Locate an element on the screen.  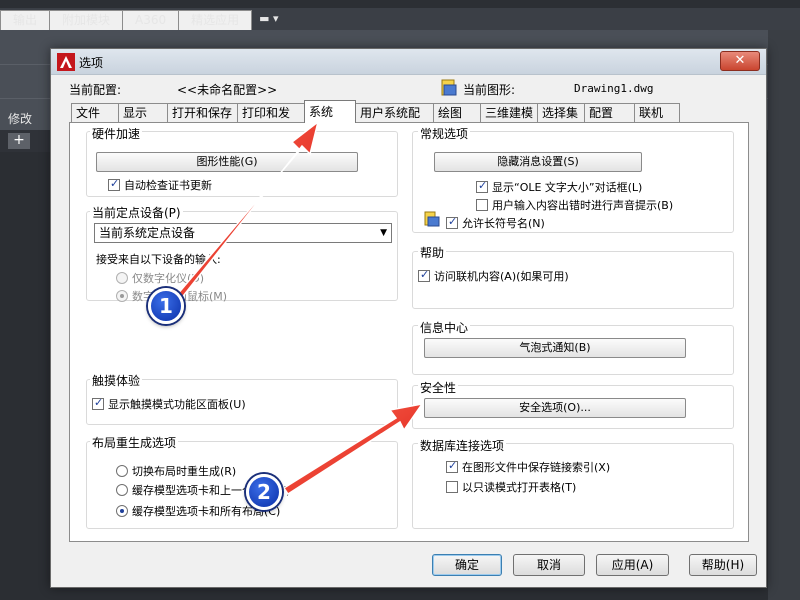
security-group-title: 安全性 is located at coordinates (438, 387).